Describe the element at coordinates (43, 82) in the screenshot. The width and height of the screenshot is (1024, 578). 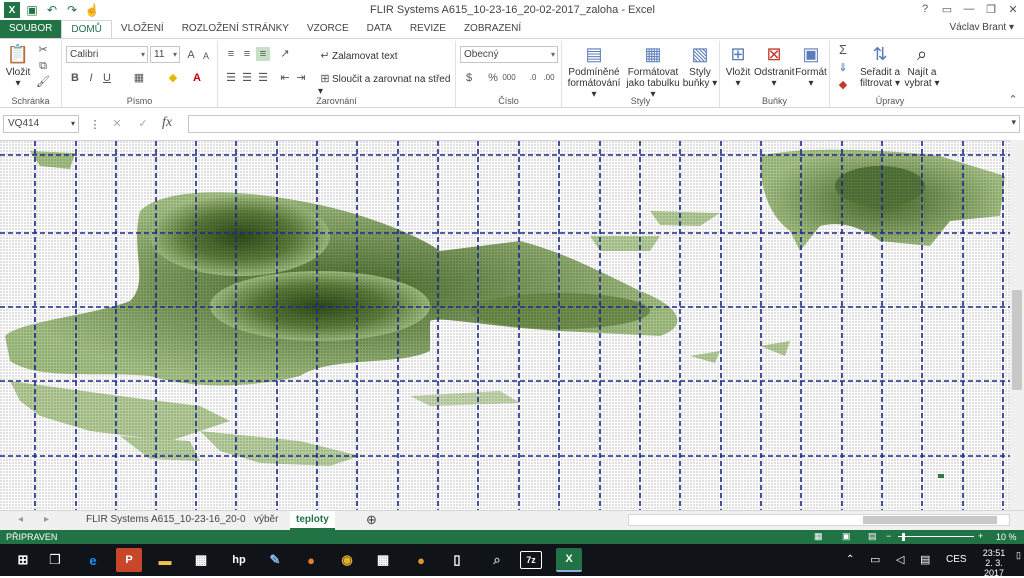
I see `format-painter-icon: 🖌` at that location.